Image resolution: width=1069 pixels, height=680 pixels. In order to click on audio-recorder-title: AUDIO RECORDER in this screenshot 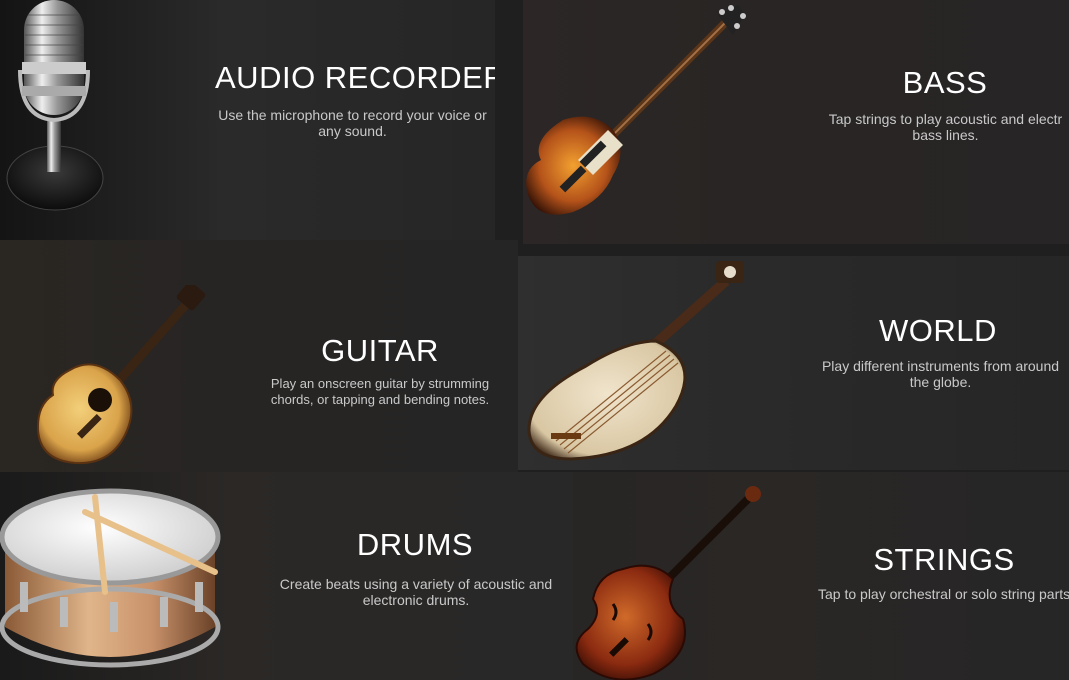, I will do `click(355, 77)`.